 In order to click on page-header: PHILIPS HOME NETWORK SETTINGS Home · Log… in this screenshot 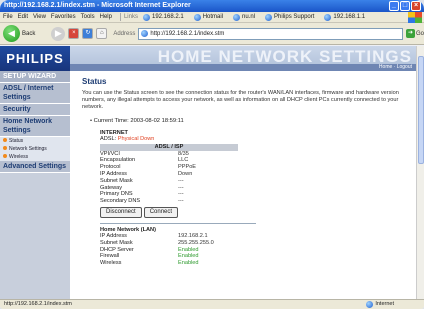, I will do `click(208, 58)`.